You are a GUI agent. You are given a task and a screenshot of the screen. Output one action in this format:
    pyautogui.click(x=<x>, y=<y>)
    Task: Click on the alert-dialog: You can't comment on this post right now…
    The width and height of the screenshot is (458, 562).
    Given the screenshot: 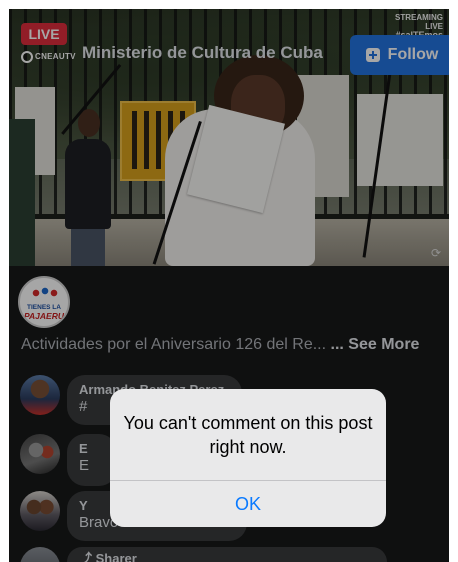 What is the action you would take?
    pyautogui.click(x=248, y=458)
    